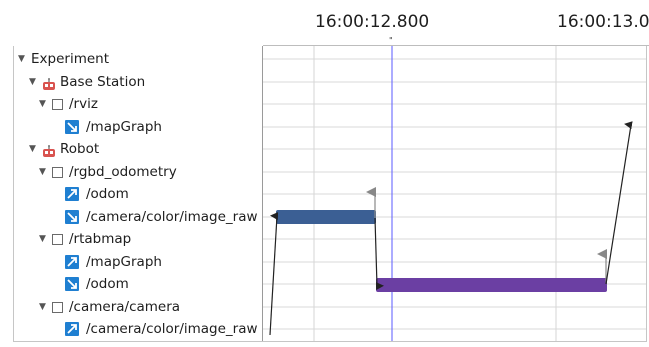  Describe the element at coordinates (125, 307) in the screenshot. I see `tree-item-label: /camera/camera` at that location.